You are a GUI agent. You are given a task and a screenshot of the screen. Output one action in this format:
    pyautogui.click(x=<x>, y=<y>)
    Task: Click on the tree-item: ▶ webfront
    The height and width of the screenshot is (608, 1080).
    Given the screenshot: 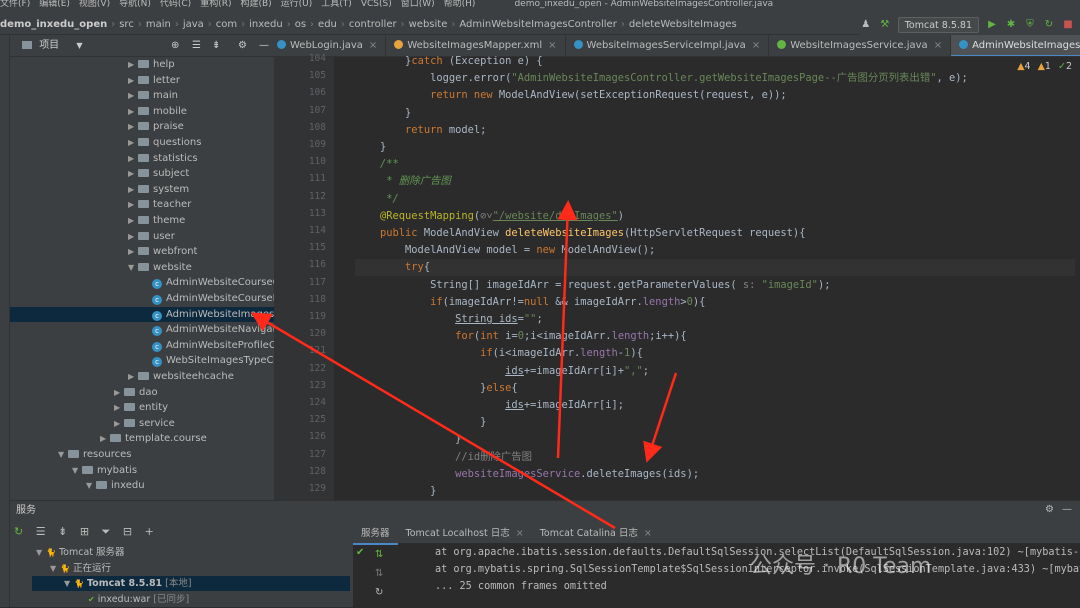 What is the action you would take?
    pyautogui.click(x=162, y=252)
    